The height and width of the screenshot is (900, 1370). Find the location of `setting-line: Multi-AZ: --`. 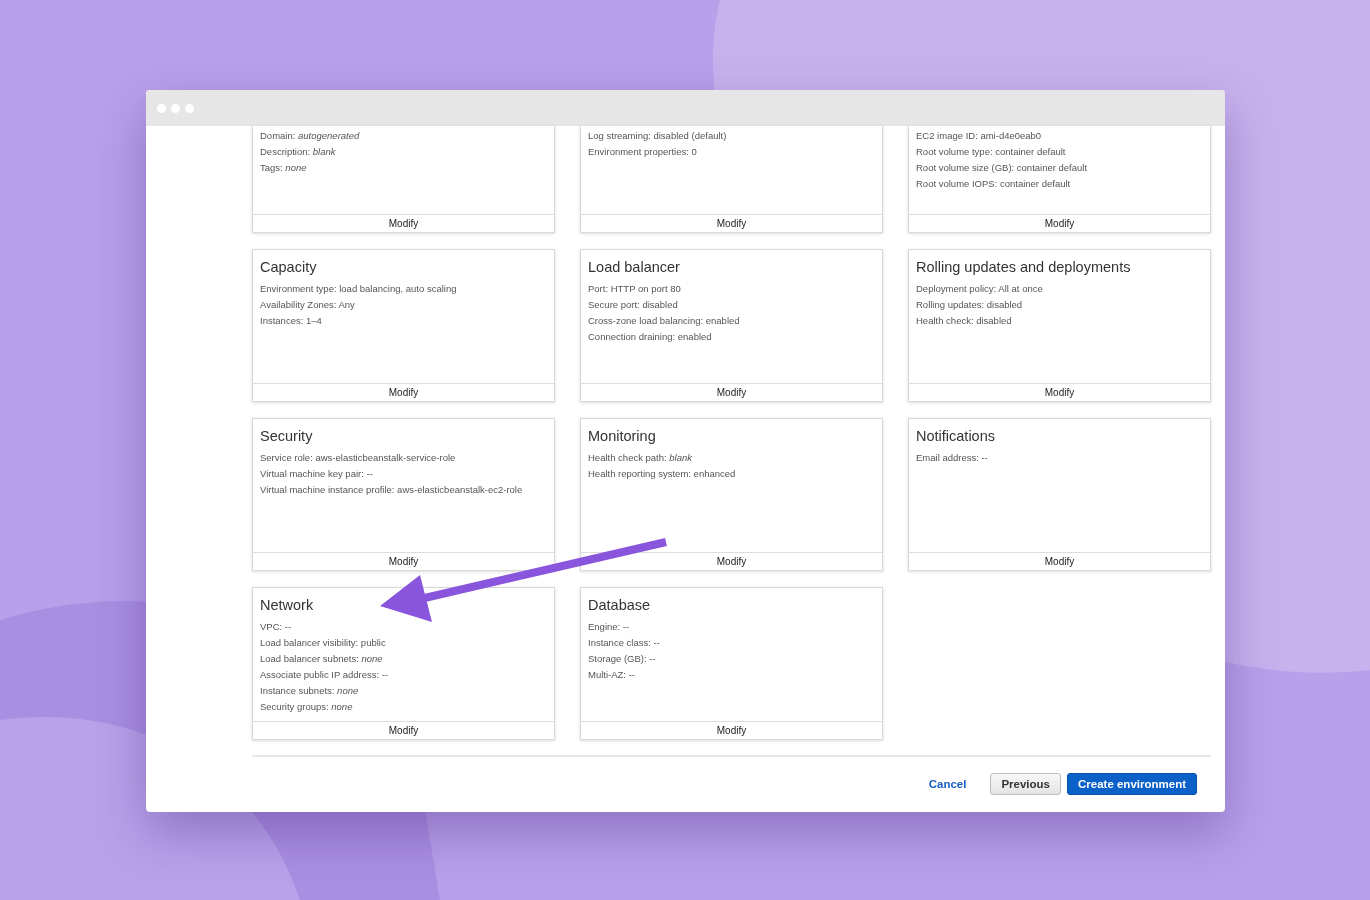

setting-line: Multi-AZ: -- is located at coordinates (612, 675).